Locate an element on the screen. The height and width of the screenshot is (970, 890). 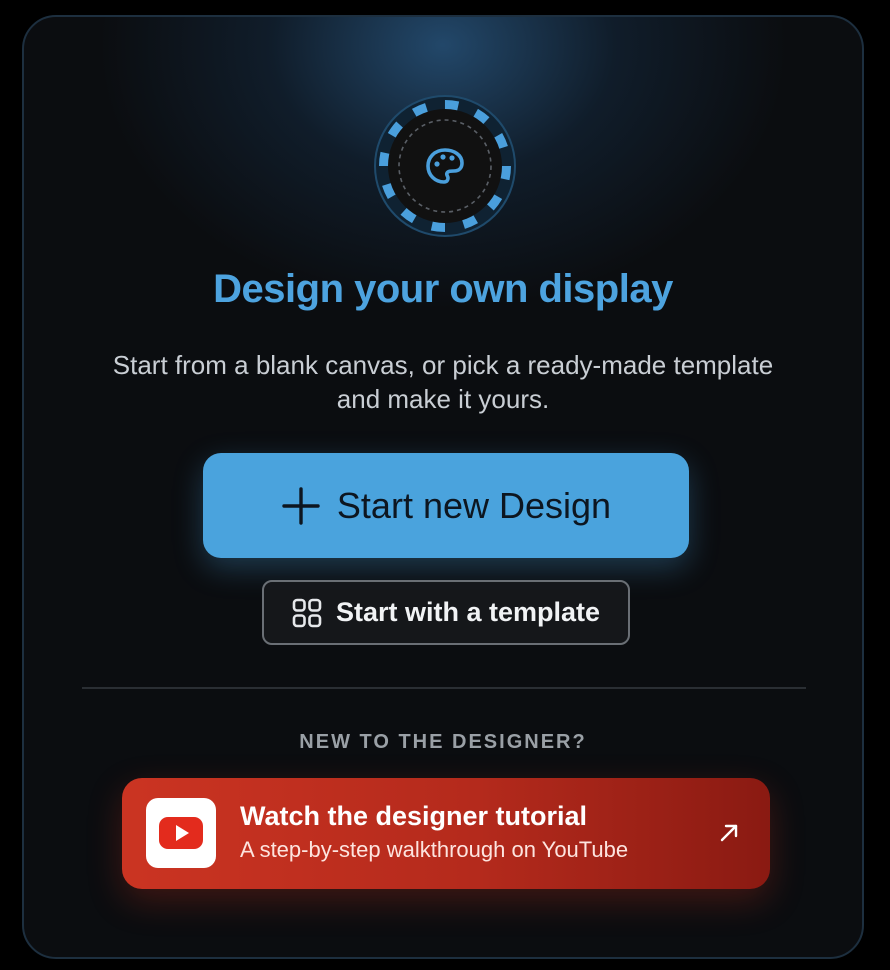
start-new-design-label: Start new Design is located at coordinates (474, 505).